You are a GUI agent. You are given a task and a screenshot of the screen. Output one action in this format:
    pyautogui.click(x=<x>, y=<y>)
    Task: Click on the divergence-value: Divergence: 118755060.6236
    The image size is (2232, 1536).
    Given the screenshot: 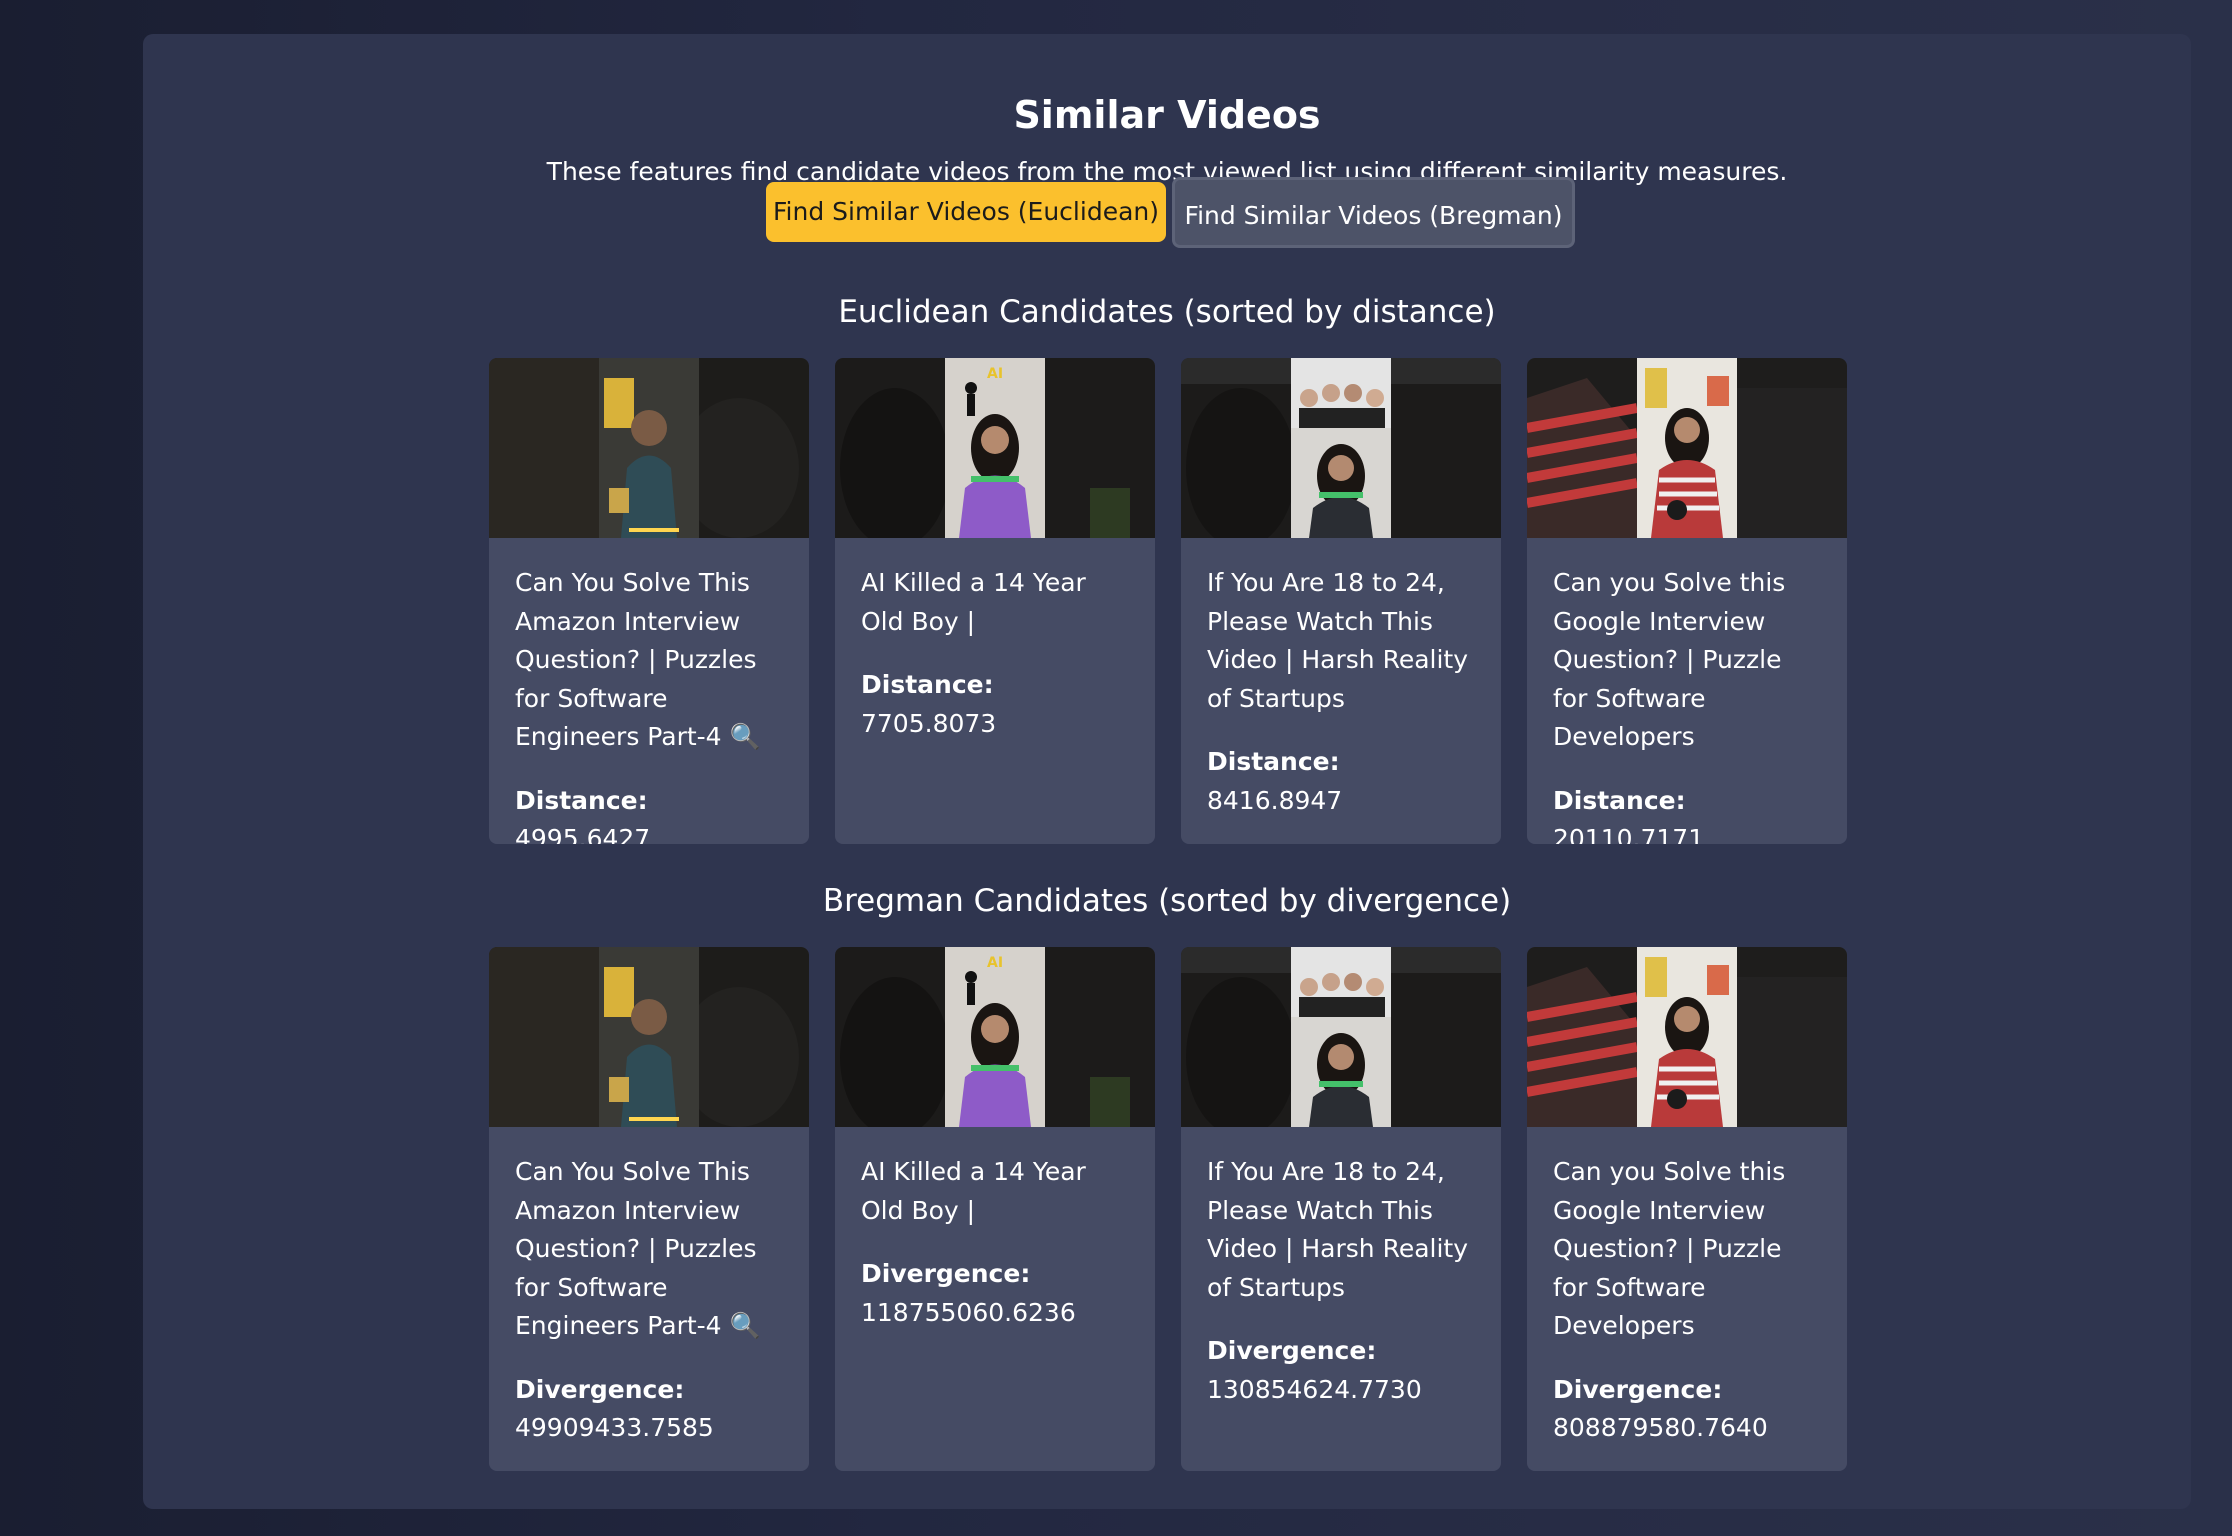 What is the action you would take?
    pyautogui.click(x=995, y=1293)
    